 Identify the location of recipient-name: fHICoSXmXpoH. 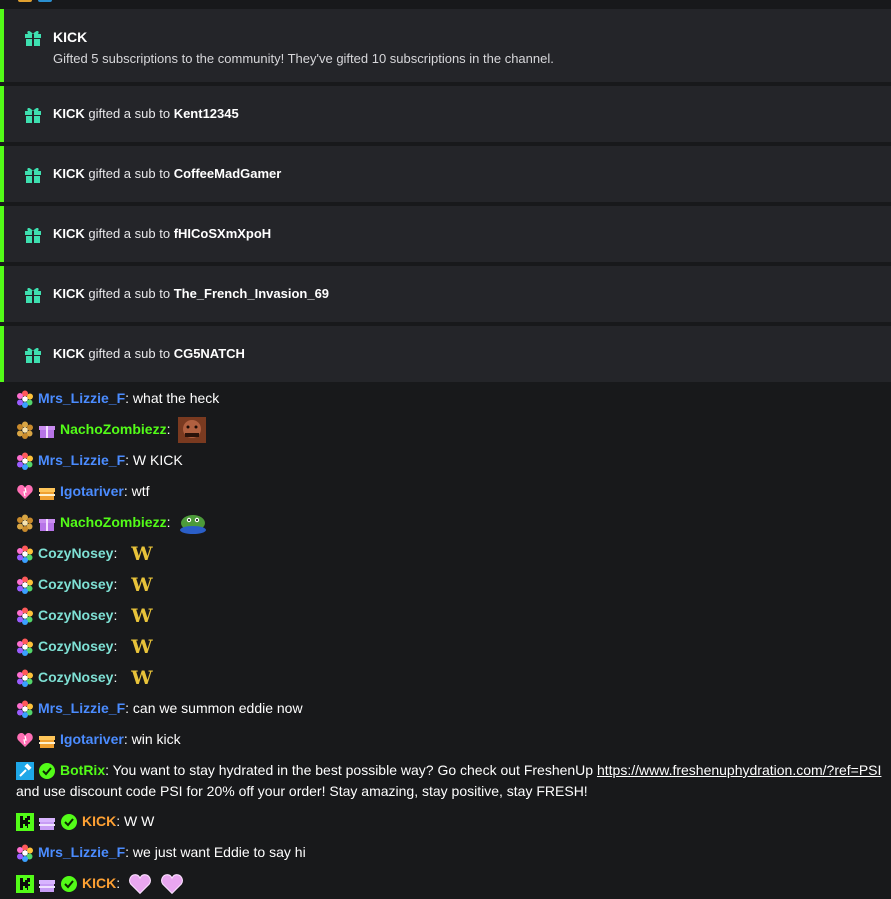
(223, 233).